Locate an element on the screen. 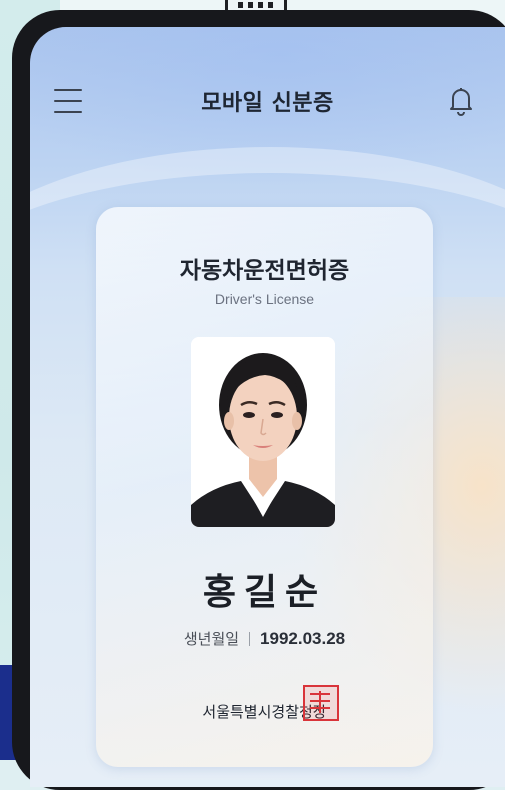  date-of-birth: 생년월일 1992.03.28 is located at coordinates (264, 638).